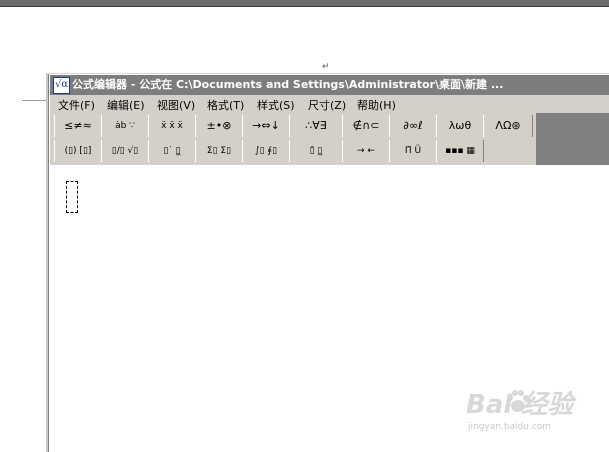  I want to click on labeled-arrow-templates-button: → ←, so click(366, 151).